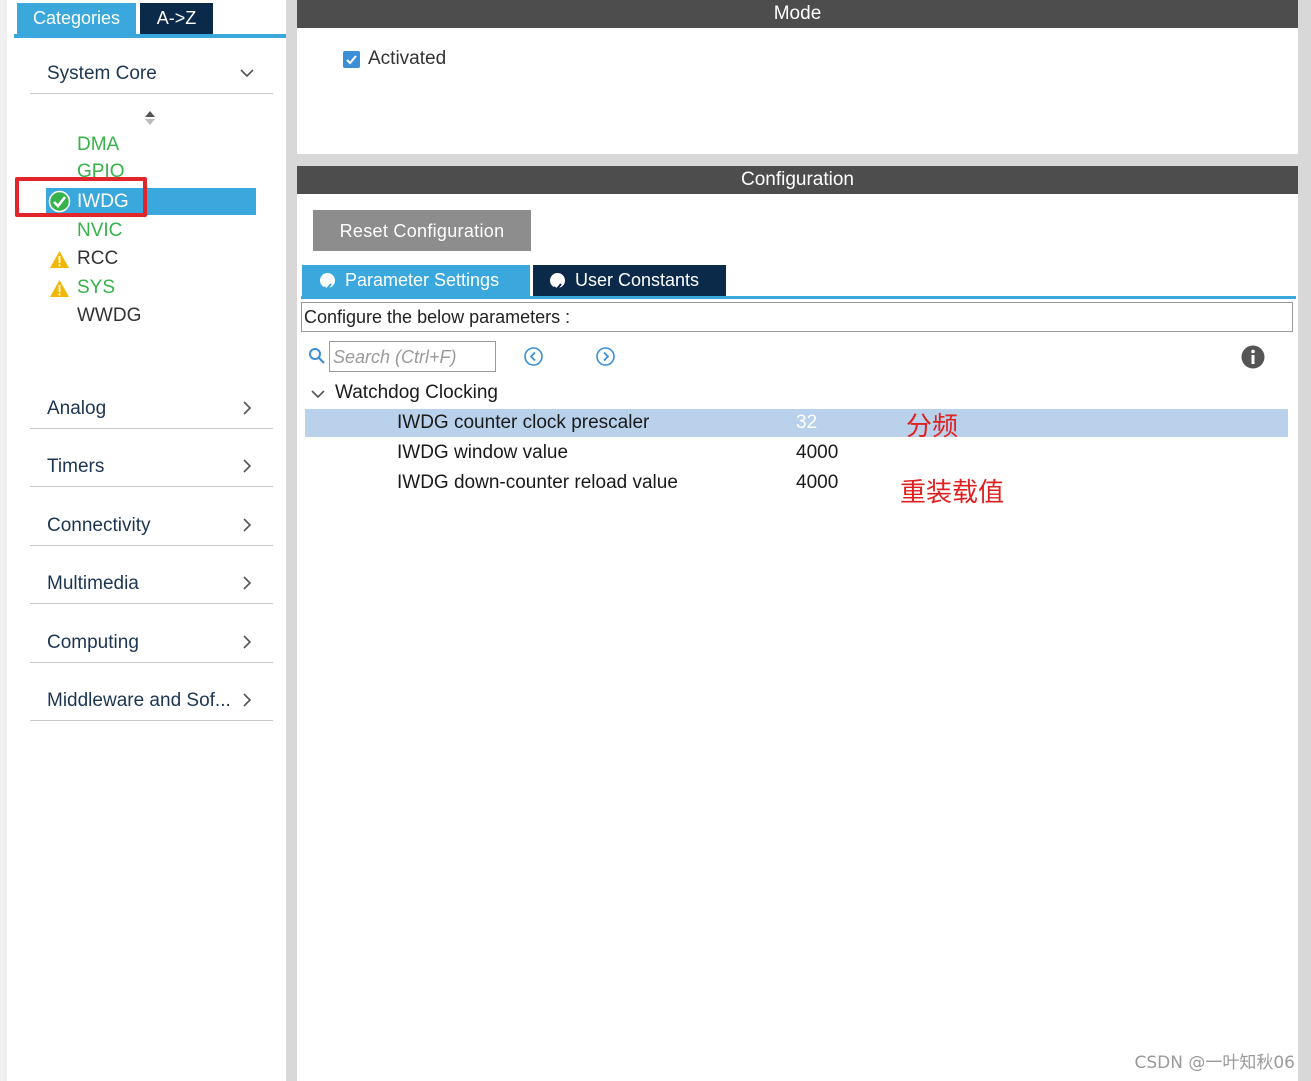 Image resolution: width=1311 pixels, height=1081 pixels. What do you see at coordinates (1253, 357) in the screenshot?
I see `info-icon` at bounding box center [1253, 357].